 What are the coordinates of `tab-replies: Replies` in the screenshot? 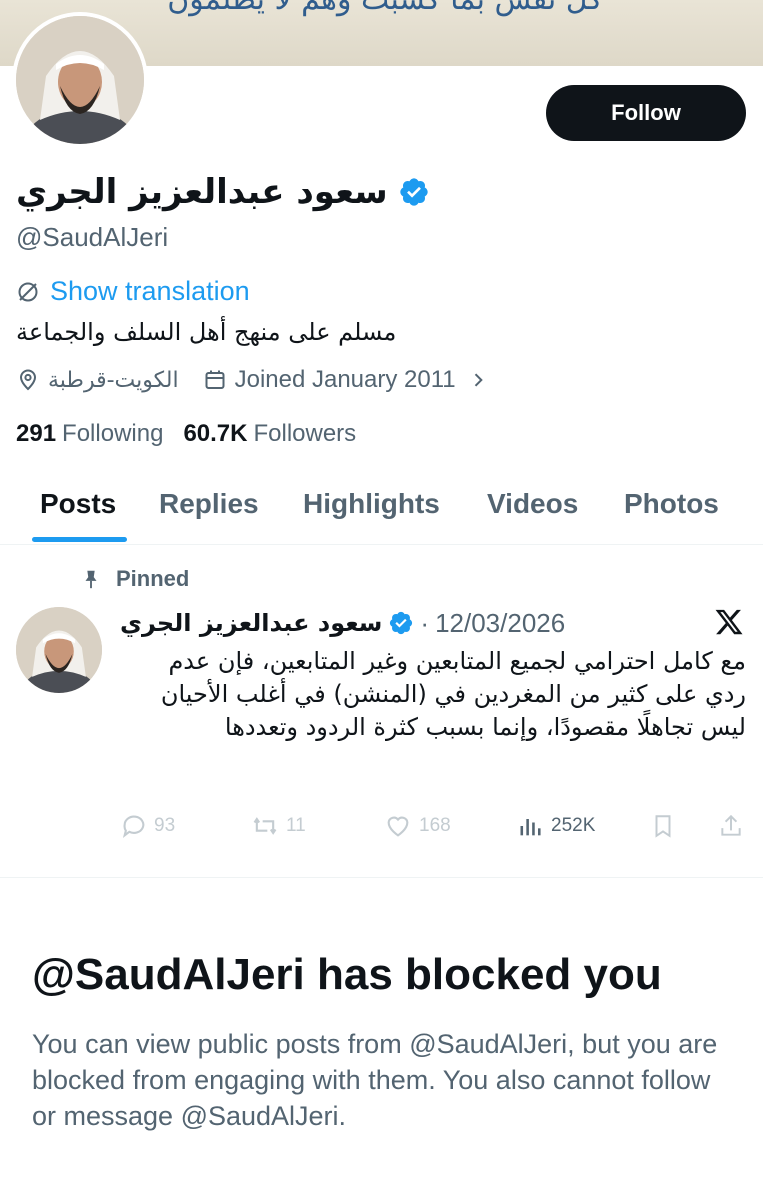 It's located at (209, 504).